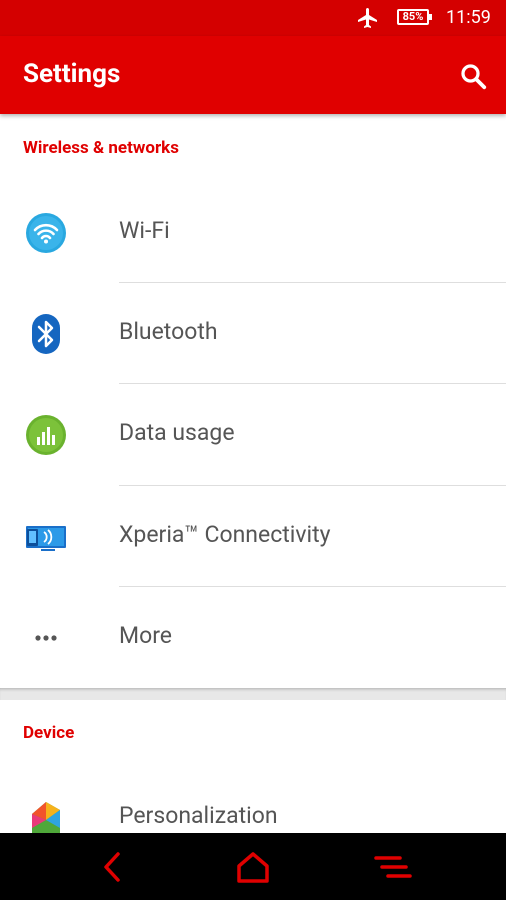  I want to click on battery-level: 85%, so click(413, 16).